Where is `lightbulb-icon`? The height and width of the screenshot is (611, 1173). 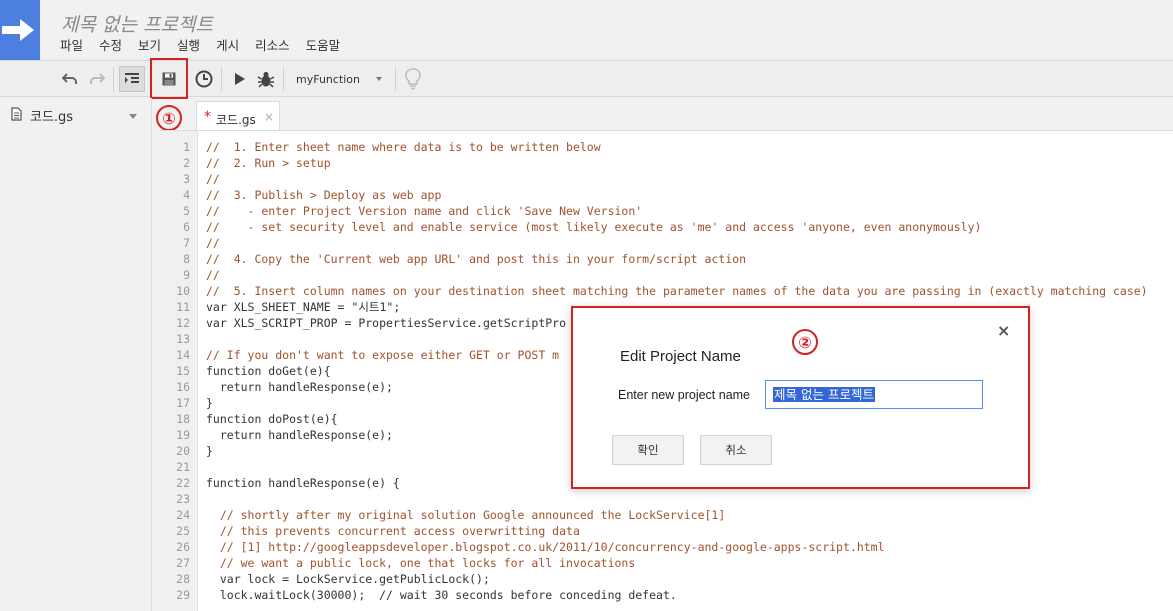 lightbulb-icon is located at coordinates (413, 79).